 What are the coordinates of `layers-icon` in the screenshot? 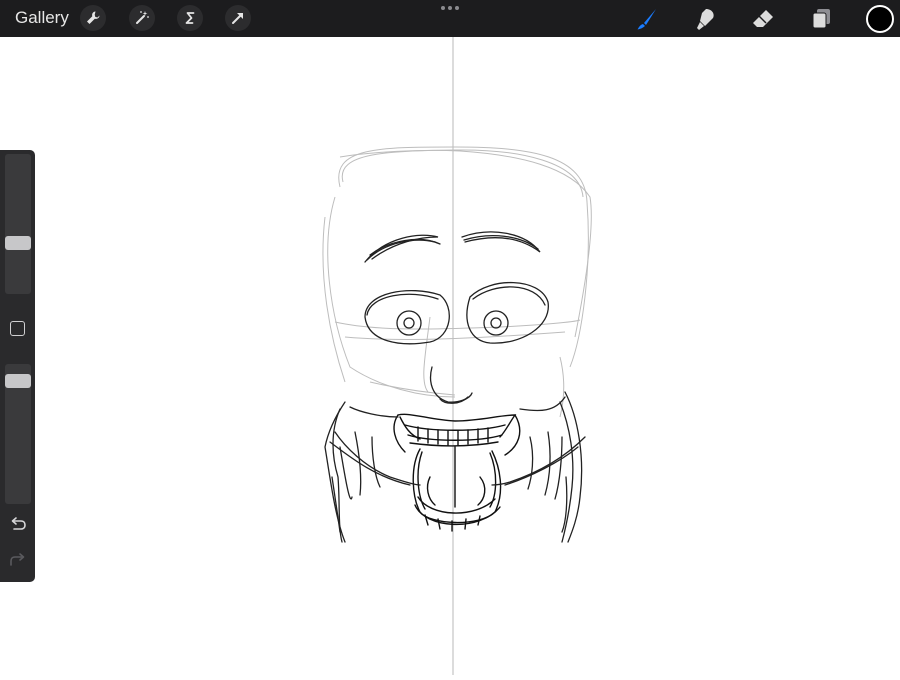 It's located at (821, 19).